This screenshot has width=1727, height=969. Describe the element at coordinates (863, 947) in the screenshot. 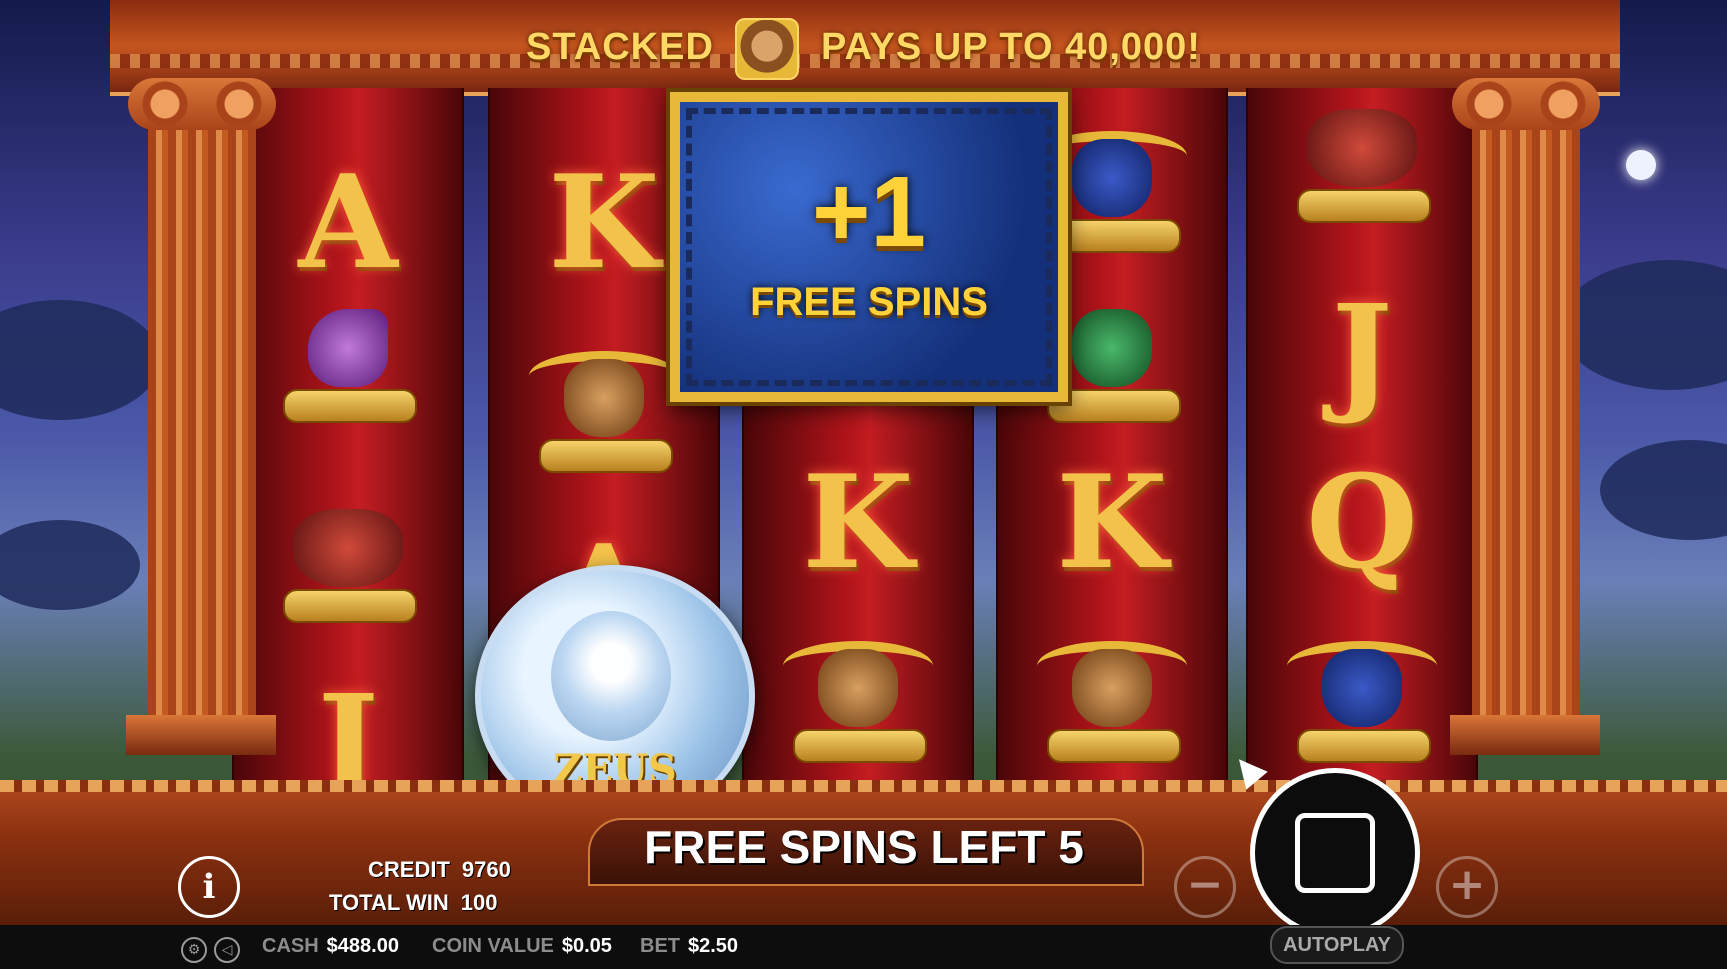

I see `bottom-bar` at that location.